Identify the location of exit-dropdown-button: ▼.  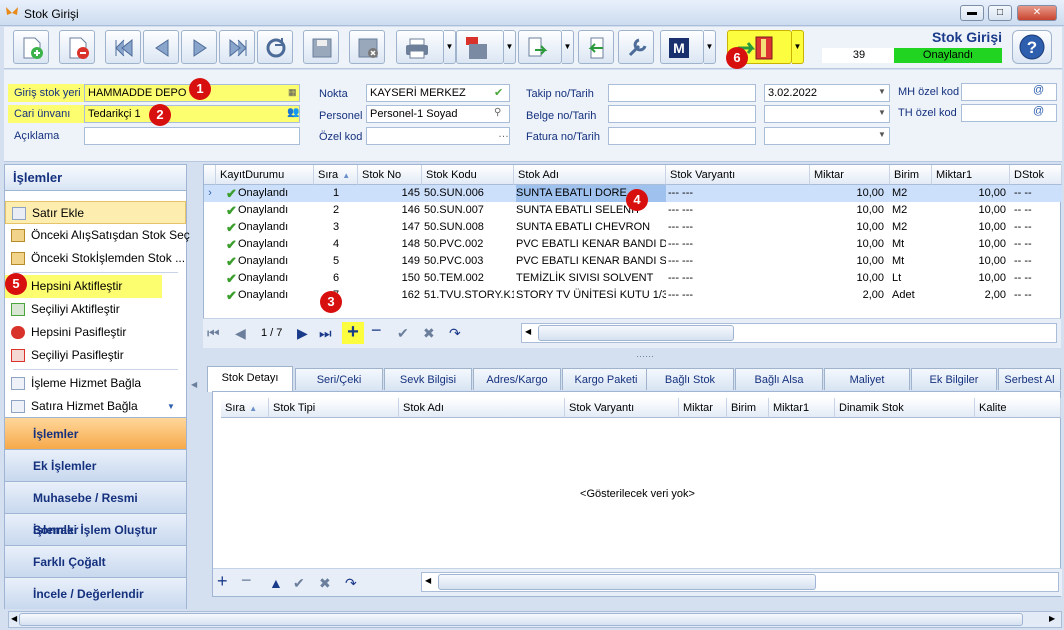
(798, 47).